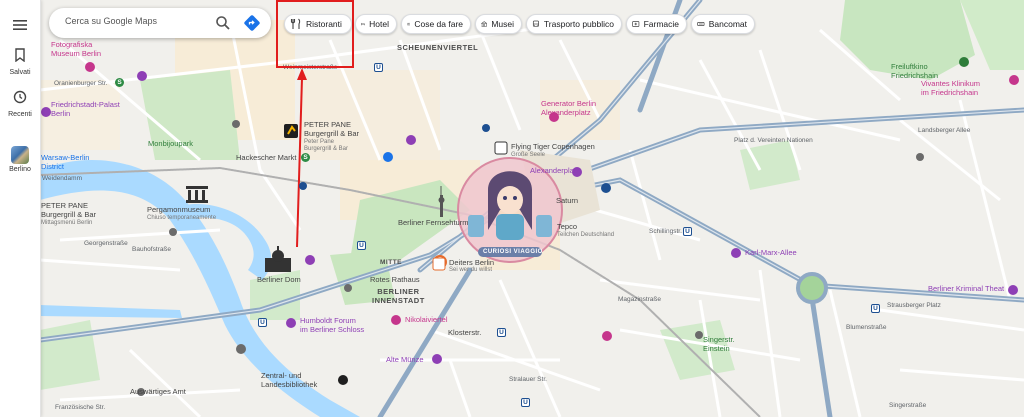  Describe the element at coordinates (636, 24) in the screenshot. I see `pharmacy-icon` at that location.